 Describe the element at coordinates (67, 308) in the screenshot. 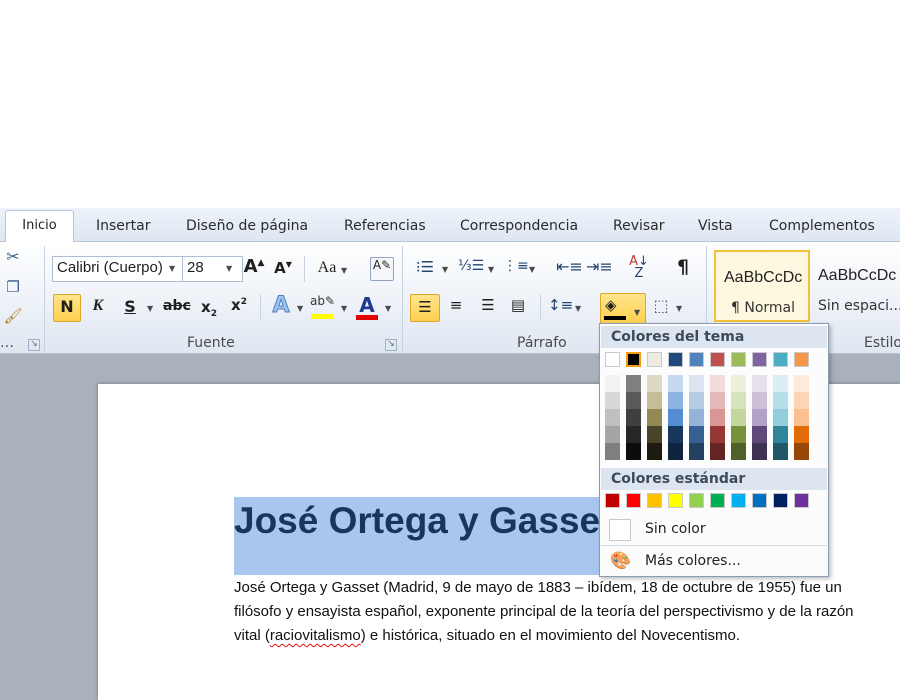

I see `bold-button: N` at that location.